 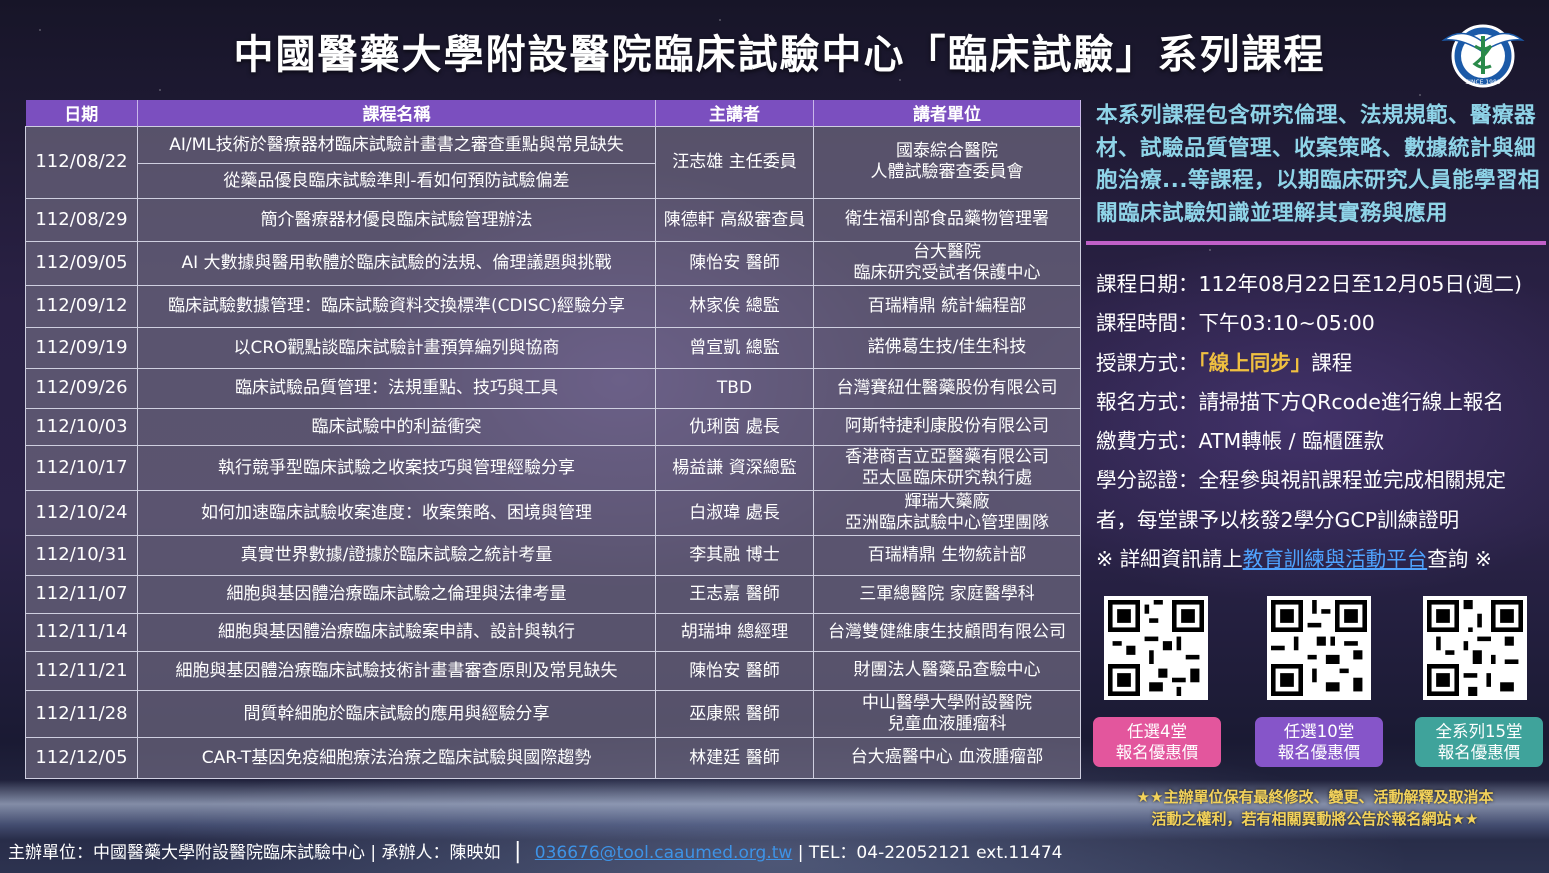 I want to click on detail-suffix: 查詢 ※, so click(x=1459, y=559).